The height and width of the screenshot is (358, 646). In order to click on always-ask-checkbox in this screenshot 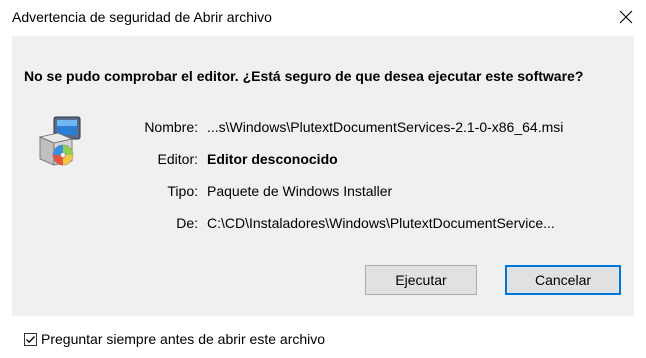, I will do `click(30, 339)`.